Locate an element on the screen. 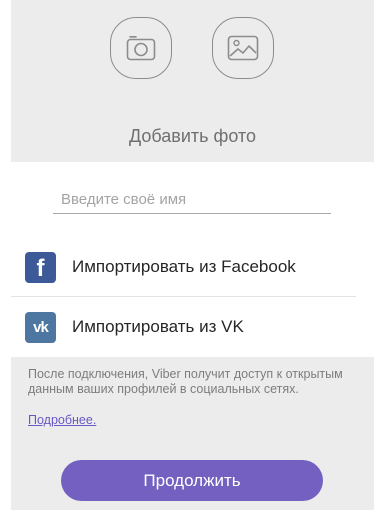  choose-image-button is located at coordinates (243, 48).